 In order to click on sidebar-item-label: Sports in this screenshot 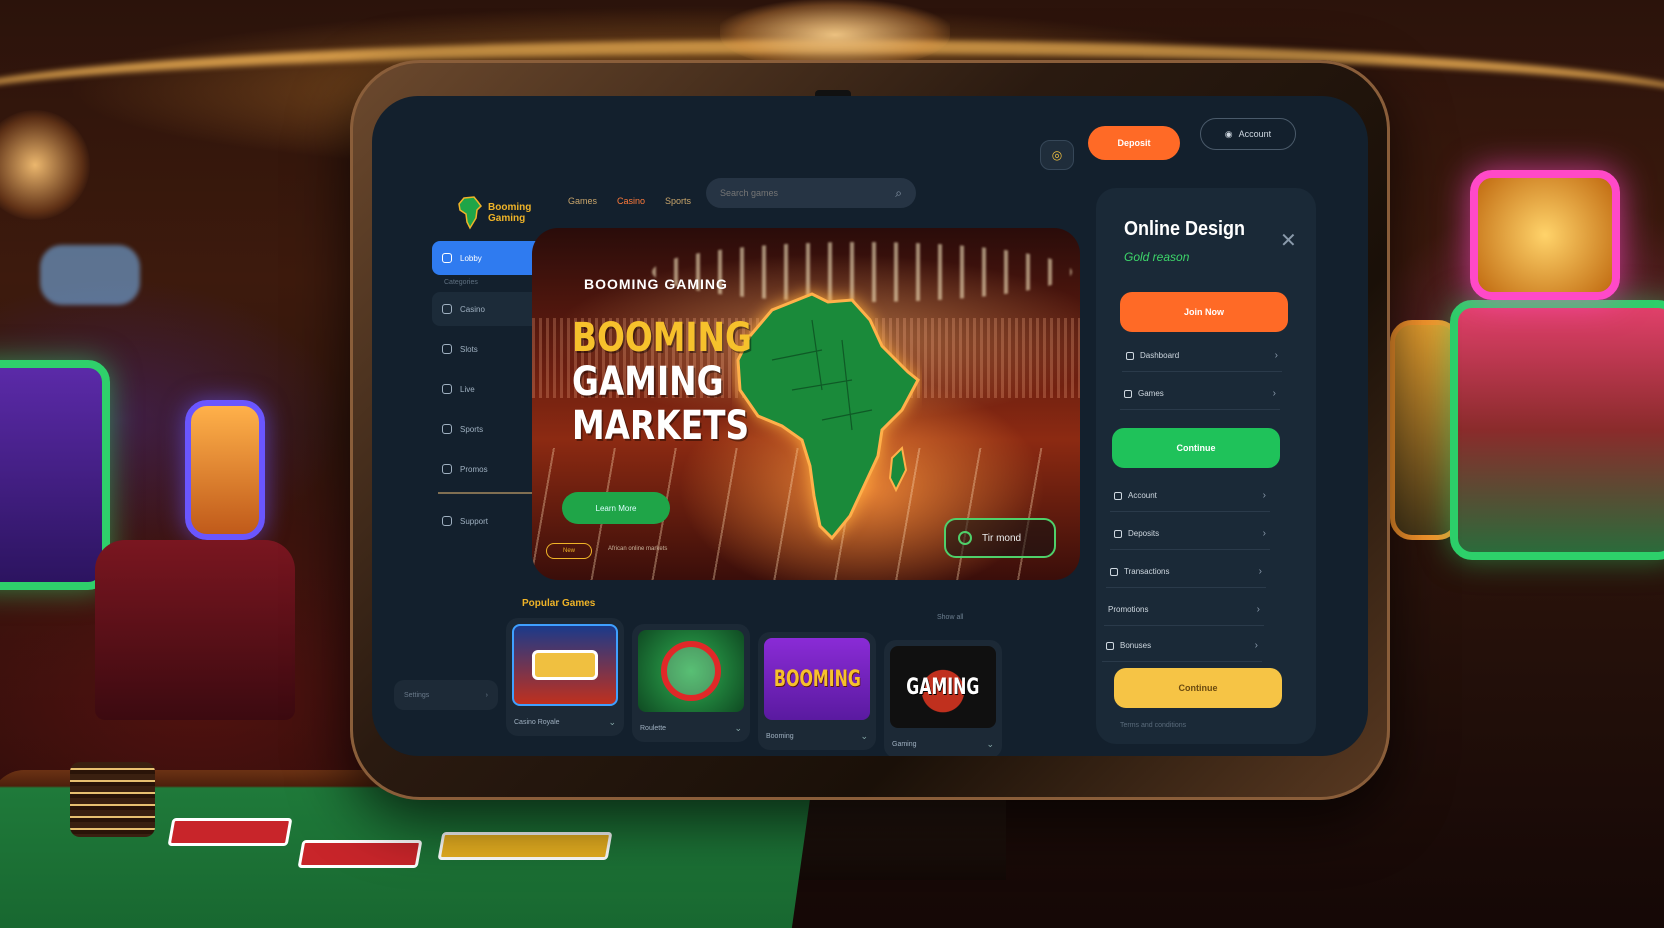, I will do `click(472, 429)`.